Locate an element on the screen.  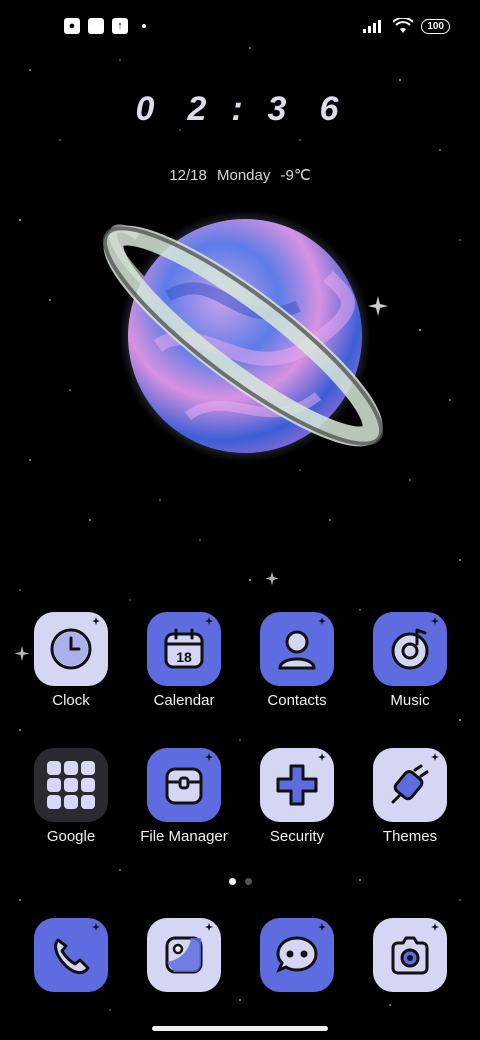
hour-digit-2: 2 is located at coordinates (200, 109).